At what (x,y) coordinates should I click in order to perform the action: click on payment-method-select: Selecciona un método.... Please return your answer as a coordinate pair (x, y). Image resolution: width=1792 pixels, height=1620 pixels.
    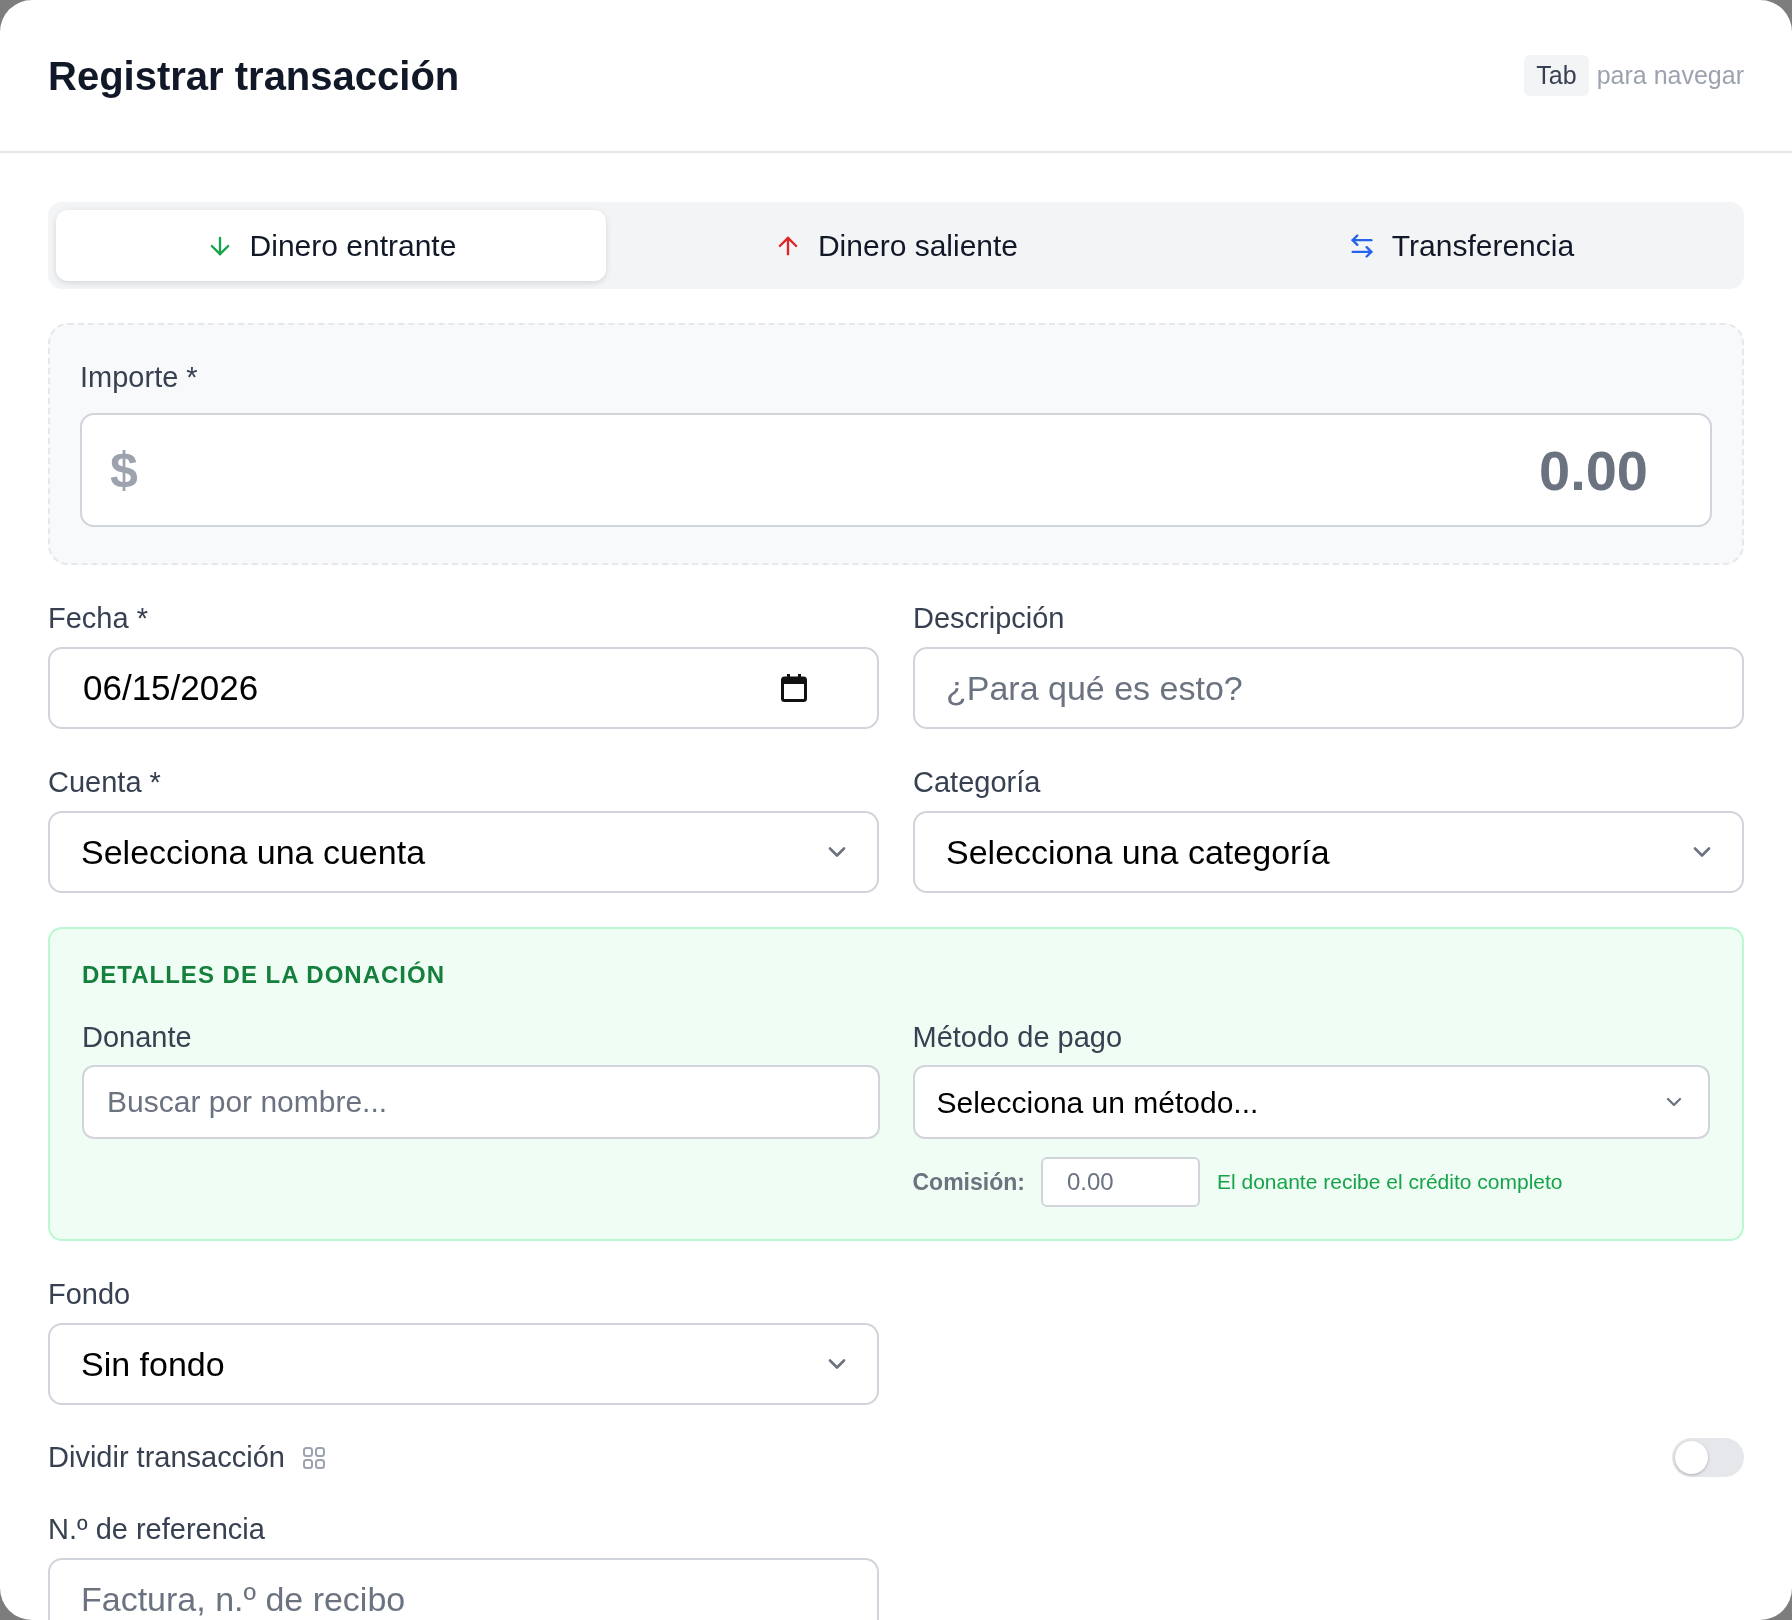
    Looking at the image, I should click on (1311, 1102).